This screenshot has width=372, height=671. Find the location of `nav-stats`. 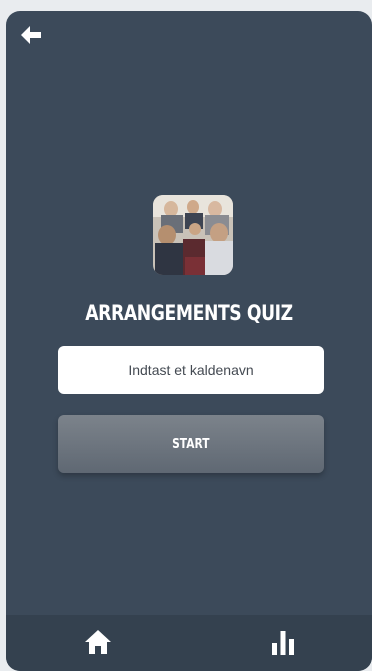

nav-stats is located at coordinates (283, 642).